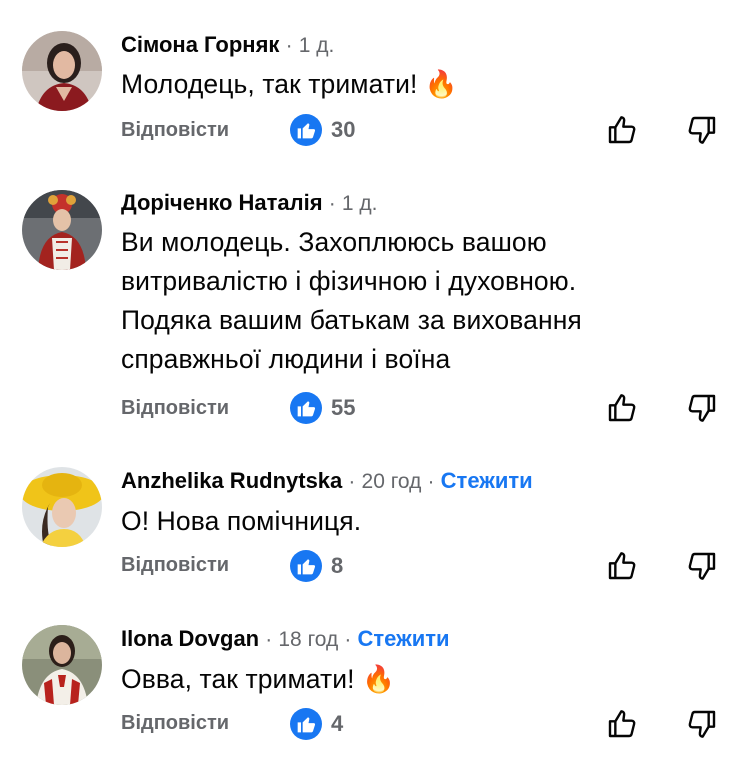 This screenshot has height=762, width=750. What do you see at coordinates (337, 723) in the screenshot?
I see `like-count: 4` at bounding box center [337, 723].